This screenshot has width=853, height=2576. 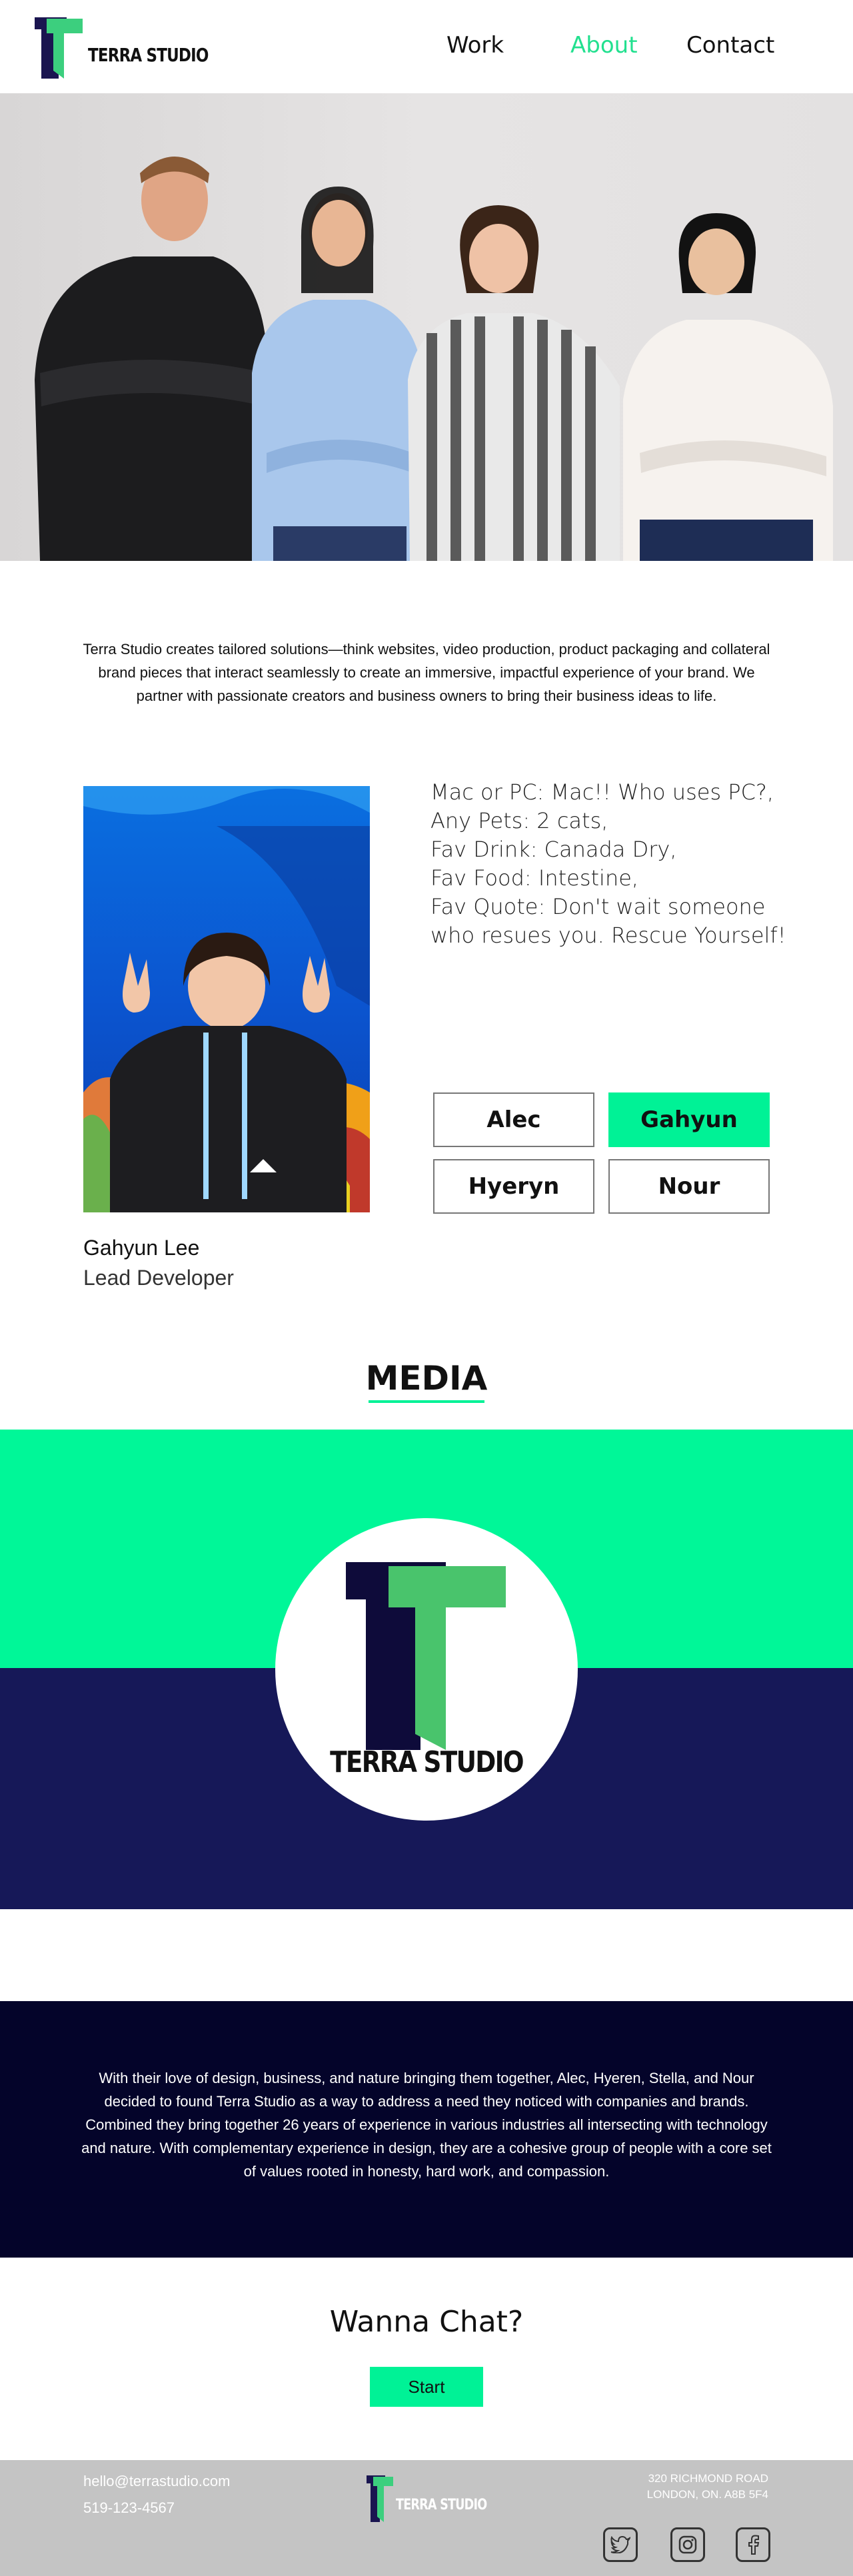 I want to click on team-button-nour: Nour, so click(x=689, y=1187).